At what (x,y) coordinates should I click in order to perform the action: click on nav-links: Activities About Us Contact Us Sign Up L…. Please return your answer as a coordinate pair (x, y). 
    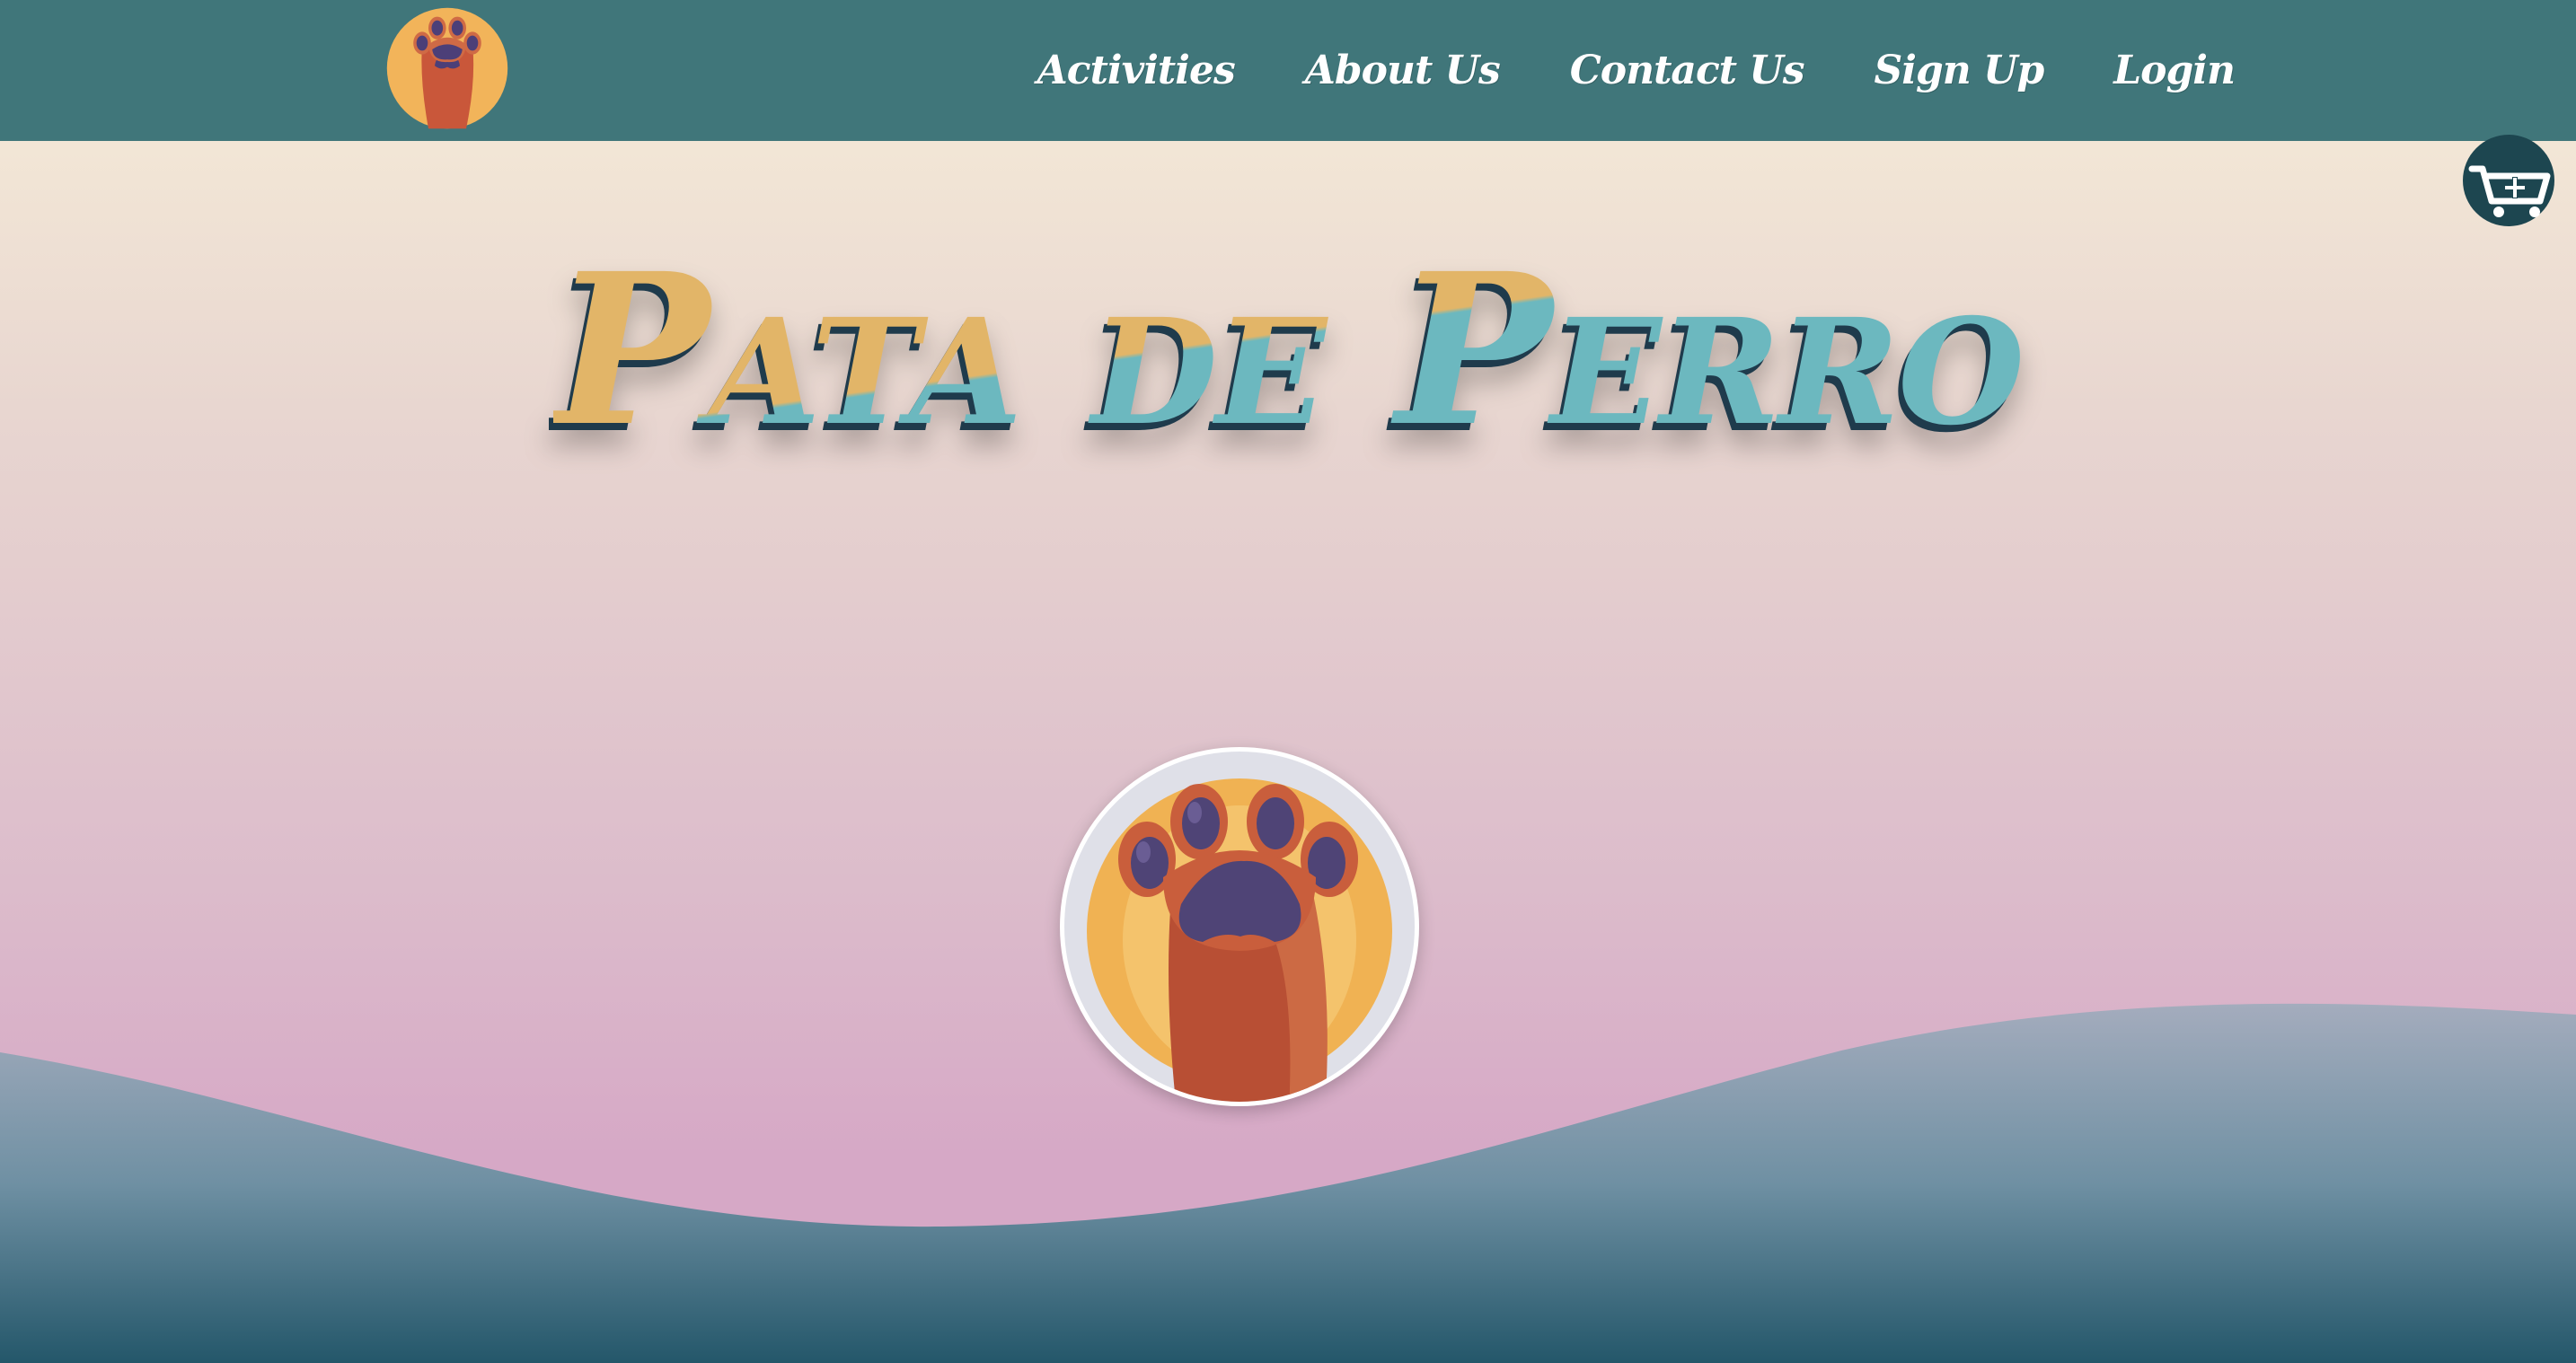
    Looking at the image, I should click on (1636, 70).